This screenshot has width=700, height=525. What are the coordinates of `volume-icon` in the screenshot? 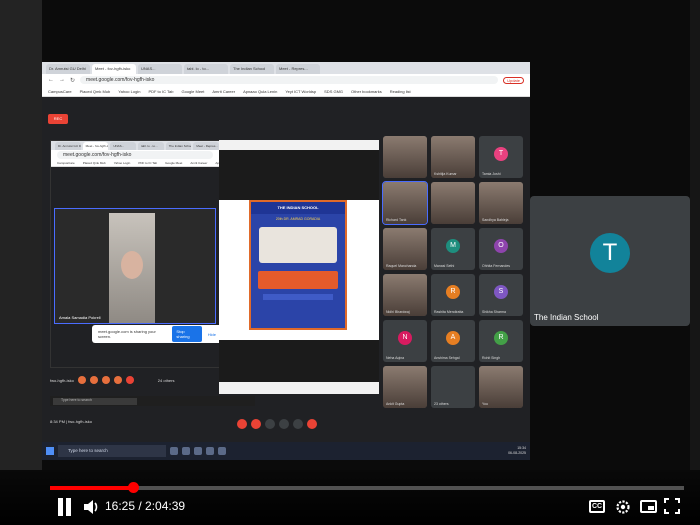 It's located at (91, 507).